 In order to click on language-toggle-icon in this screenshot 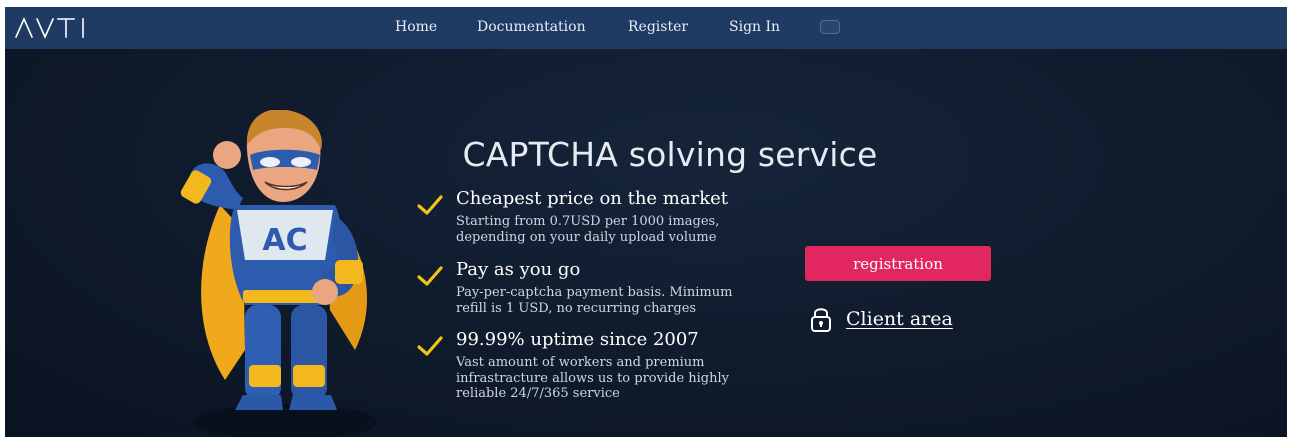, I will do `click(830, 27)`.